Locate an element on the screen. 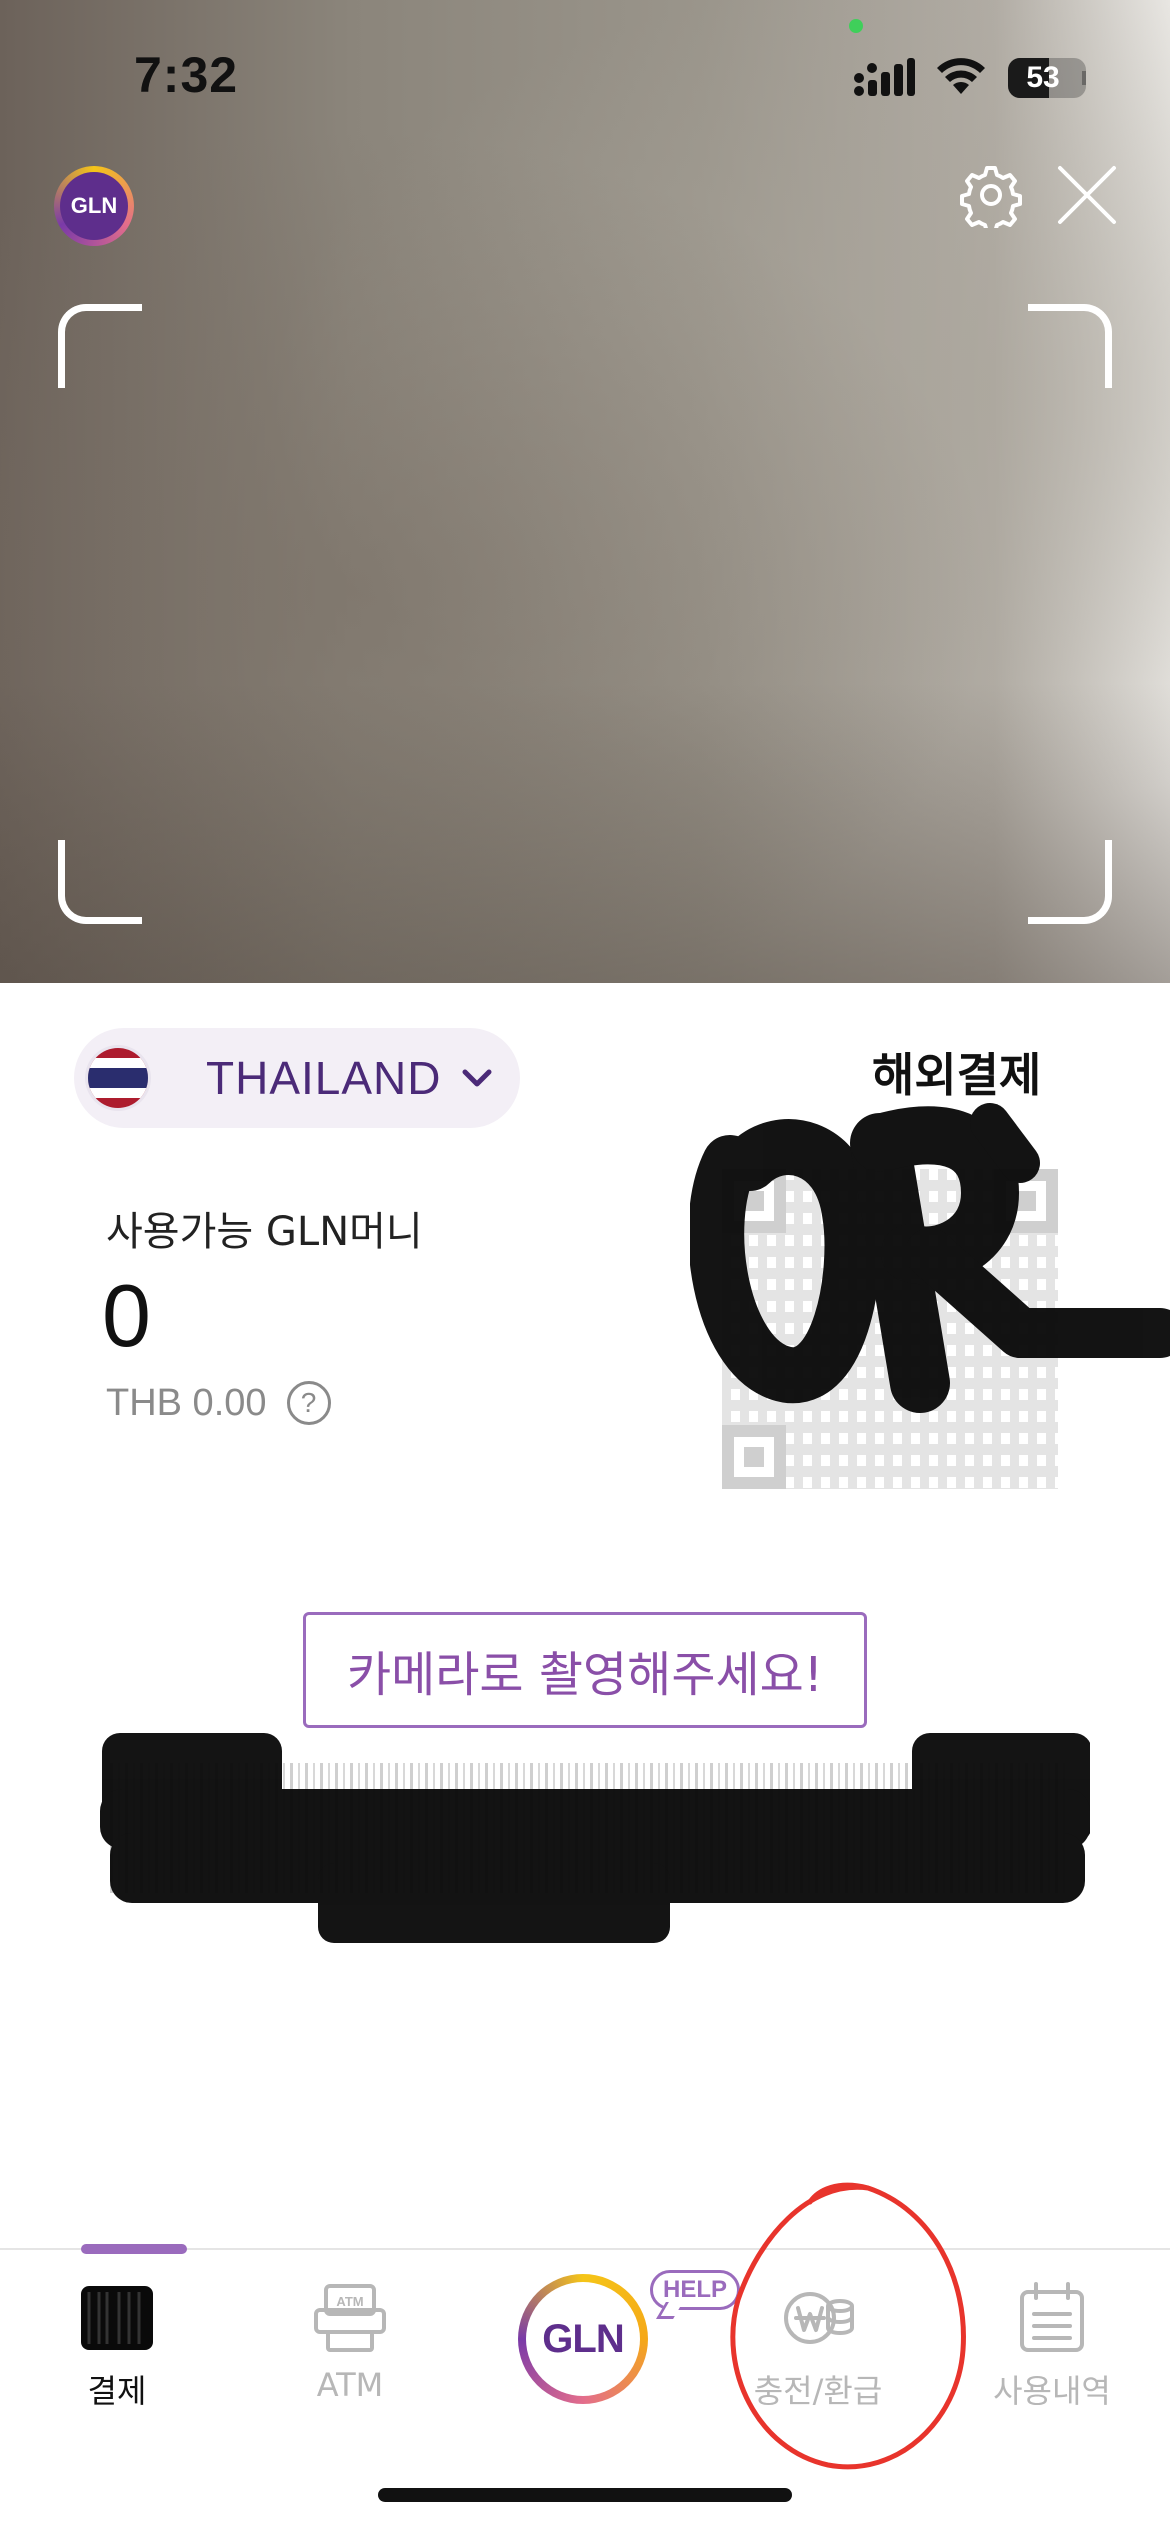 The width and height of the screenshot is (1170, 2532). scan-frame-corner-top-left is located at coordinates (100, 346).